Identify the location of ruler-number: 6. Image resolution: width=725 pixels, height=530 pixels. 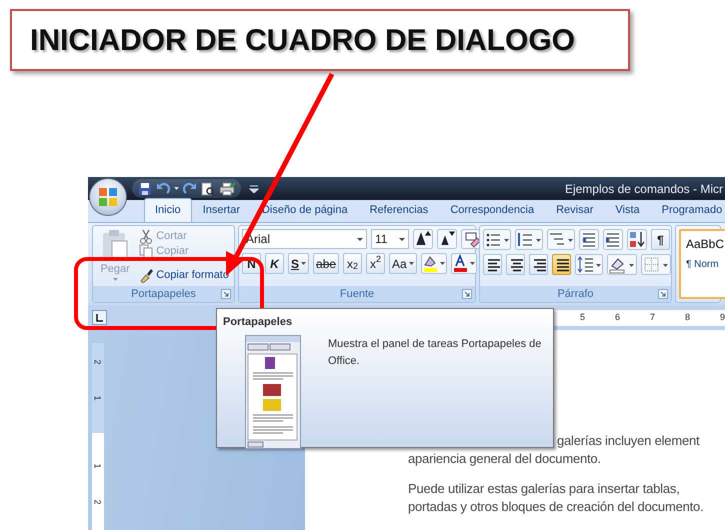
(617, 317).